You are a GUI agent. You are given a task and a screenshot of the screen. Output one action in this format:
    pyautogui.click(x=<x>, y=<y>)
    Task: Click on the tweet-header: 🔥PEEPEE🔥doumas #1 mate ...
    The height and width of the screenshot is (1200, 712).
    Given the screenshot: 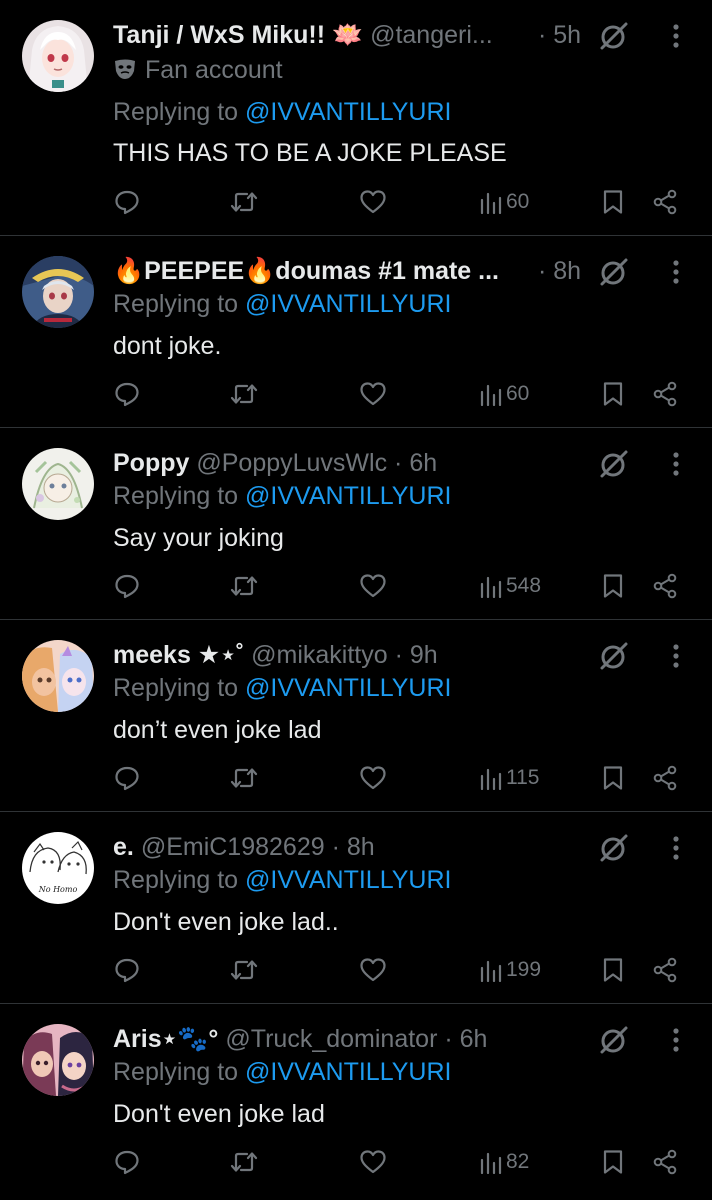 What is the action you would take?
    pyautogui.click(x=346, y=271)
    